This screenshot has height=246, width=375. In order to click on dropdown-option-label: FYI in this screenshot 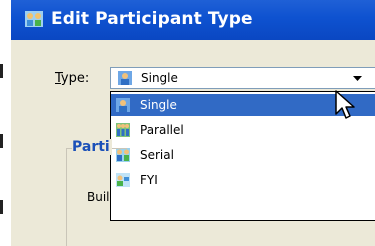, I will do `click(149, 180)`.